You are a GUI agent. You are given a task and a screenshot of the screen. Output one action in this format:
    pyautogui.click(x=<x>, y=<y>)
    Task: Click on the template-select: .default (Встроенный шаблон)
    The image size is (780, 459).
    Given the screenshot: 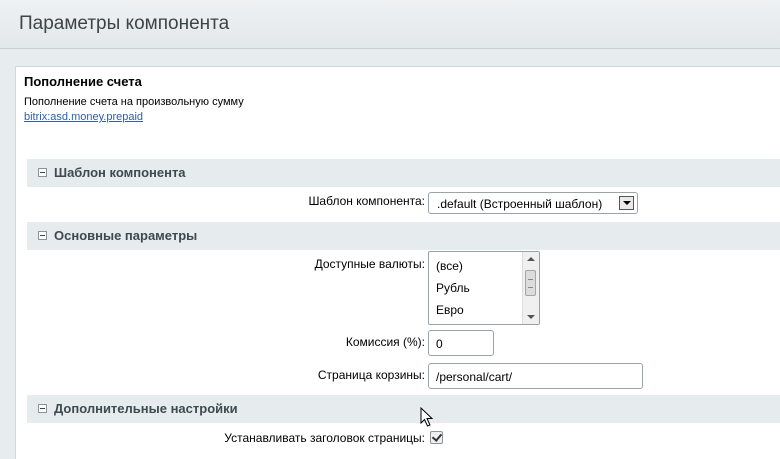 What is the action you would take?
    pyautogui.click(x=533, y=203)
    